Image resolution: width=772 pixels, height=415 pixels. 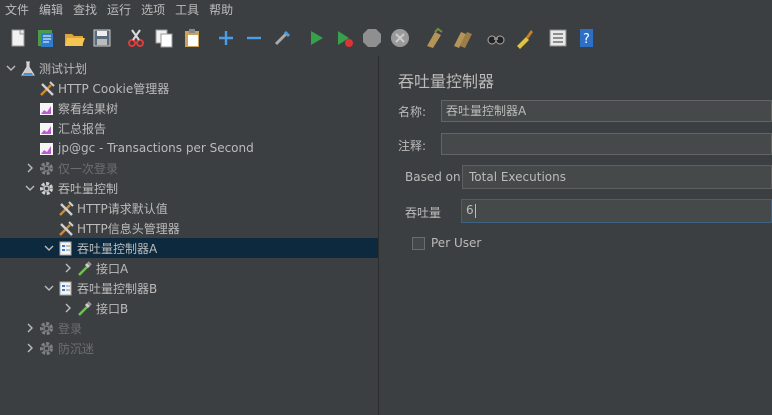 I want to click on tree-node-label: 防沉迷, so click(x=76, y=348).